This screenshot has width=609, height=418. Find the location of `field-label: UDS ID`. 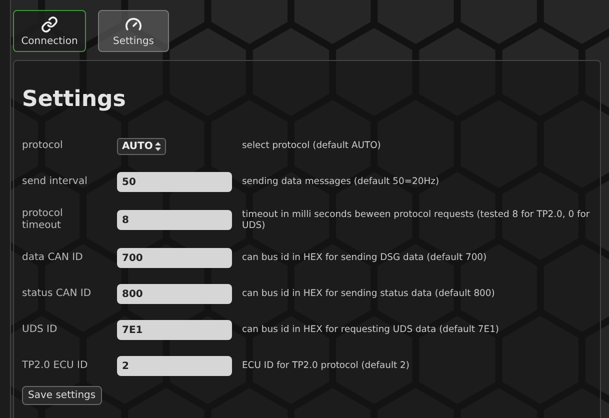

field-label: UDS ID is located at coordinates (40, 330).